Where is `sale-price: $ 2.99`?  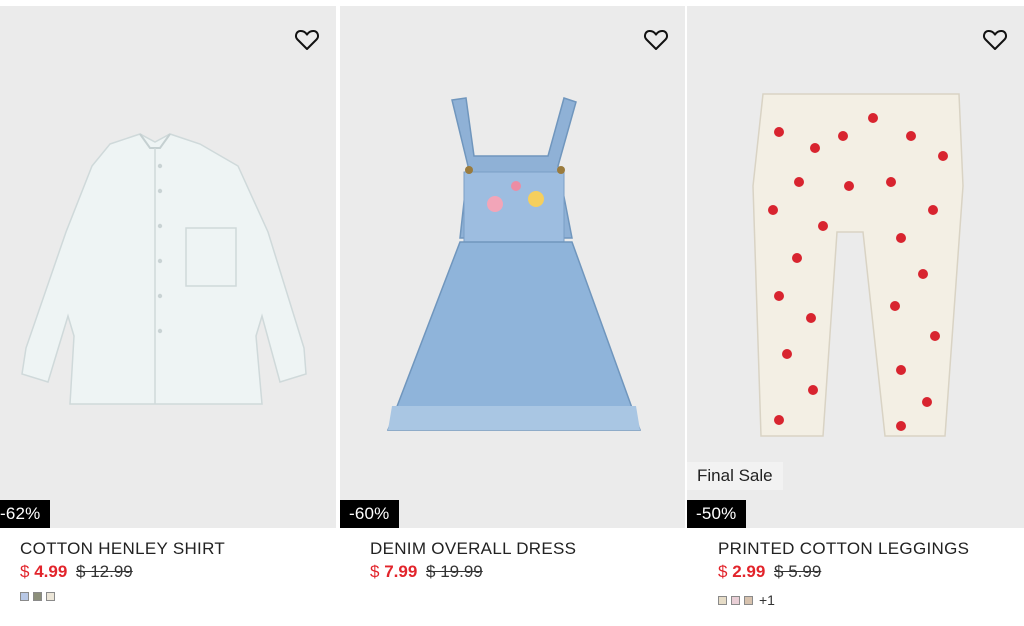 sale-price: $ 2.99 is located at coordinates (742, 571).